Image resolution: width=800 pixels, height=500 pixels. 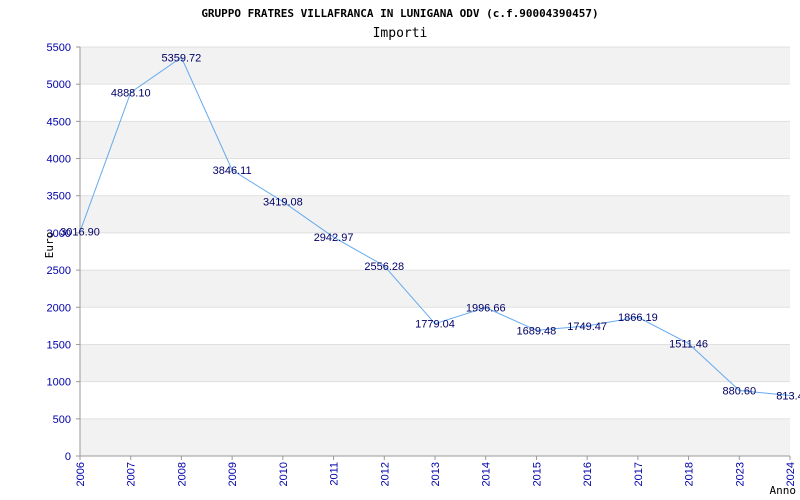 What do you see at coordinates (132, 474) in the screenshot?
I see `x-tick-label: 2007` at bounding box center [132, 474].